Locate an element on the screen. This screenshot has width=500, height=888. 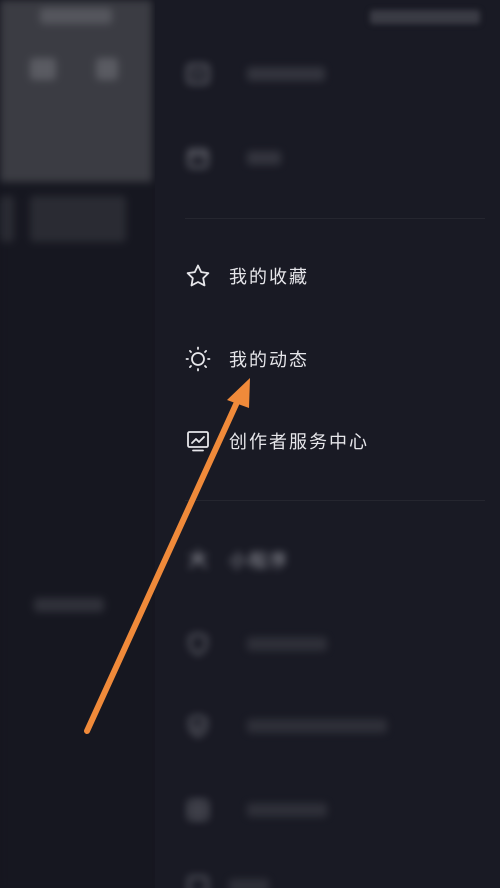
mini-program-icon is located at coordinates (198, 560).